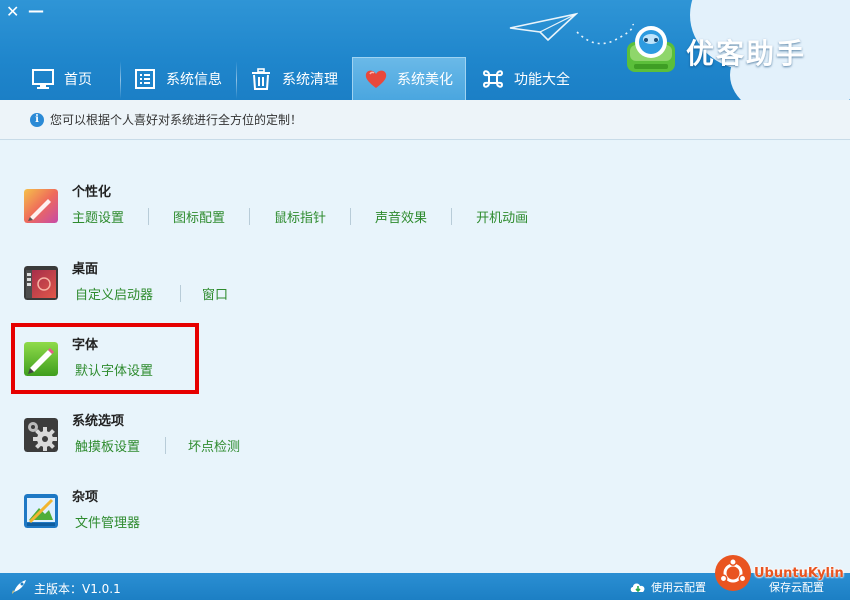 The height and width of the screenshot is (600, 850). I want to click on desktop-icon, so click(41, 283).